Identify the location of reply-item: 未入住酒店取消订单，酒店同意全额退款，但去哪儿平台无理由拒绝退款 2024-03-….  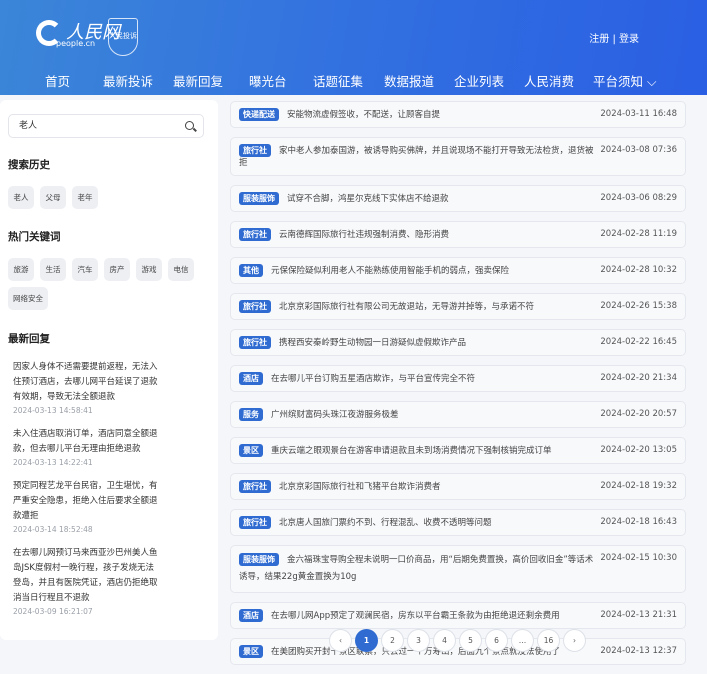
(85, 447).